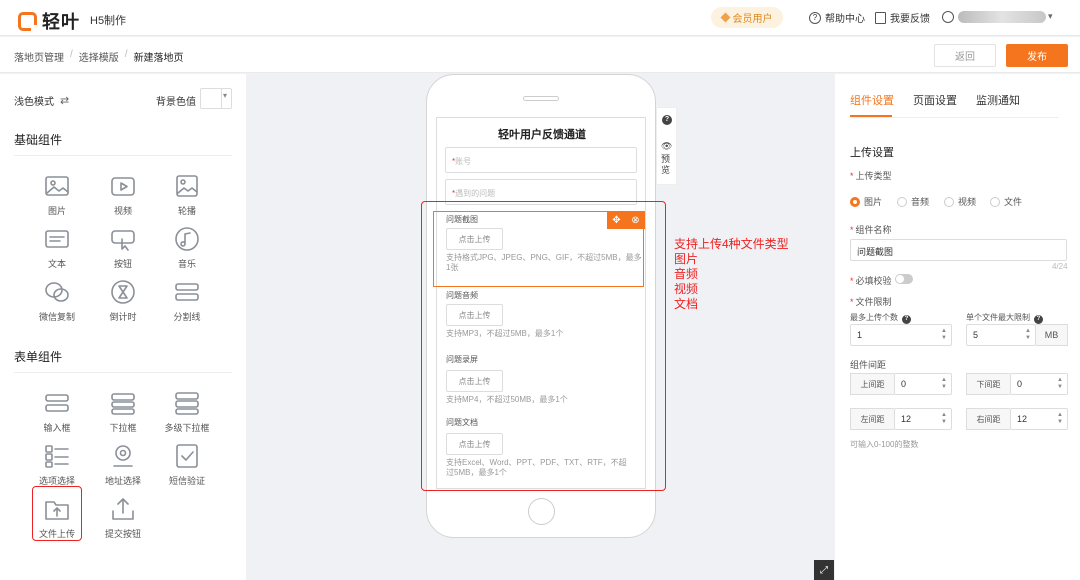  I want to click on component-multi-dropdown: 多级下拉框, so click(187, 413).